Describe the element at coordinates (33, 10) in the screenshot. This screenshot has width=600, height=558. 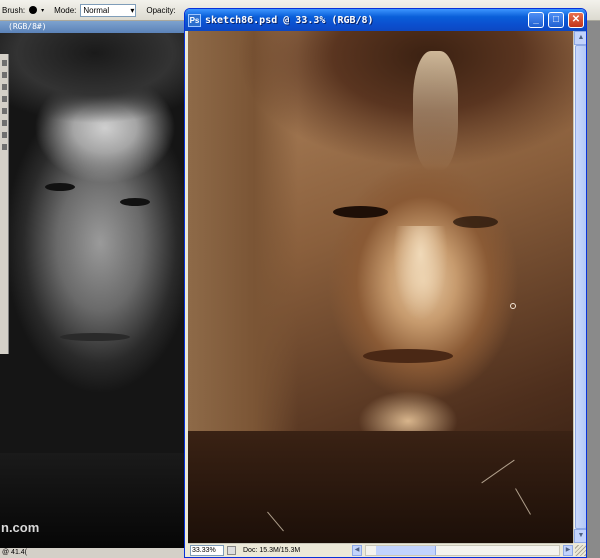
I see `brush-preset-picker` at that location.